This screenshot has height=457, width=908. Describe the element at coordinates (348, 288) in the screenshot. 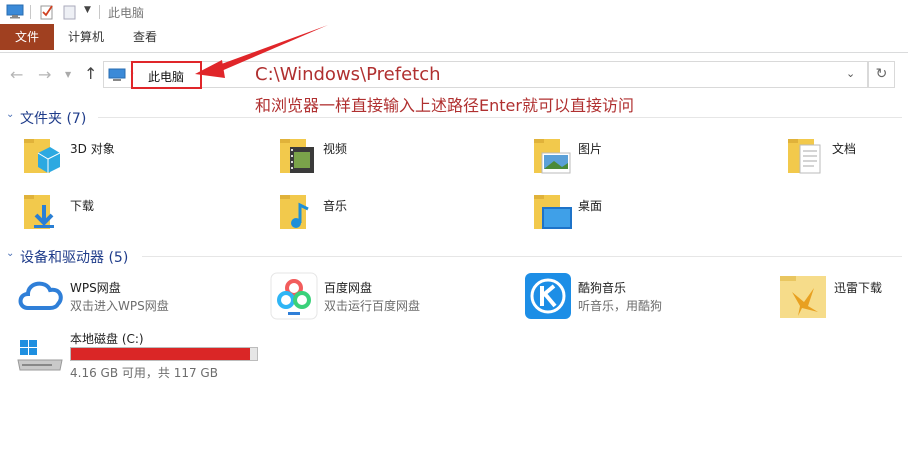

I see `device-label: 百度网盘` at that location.